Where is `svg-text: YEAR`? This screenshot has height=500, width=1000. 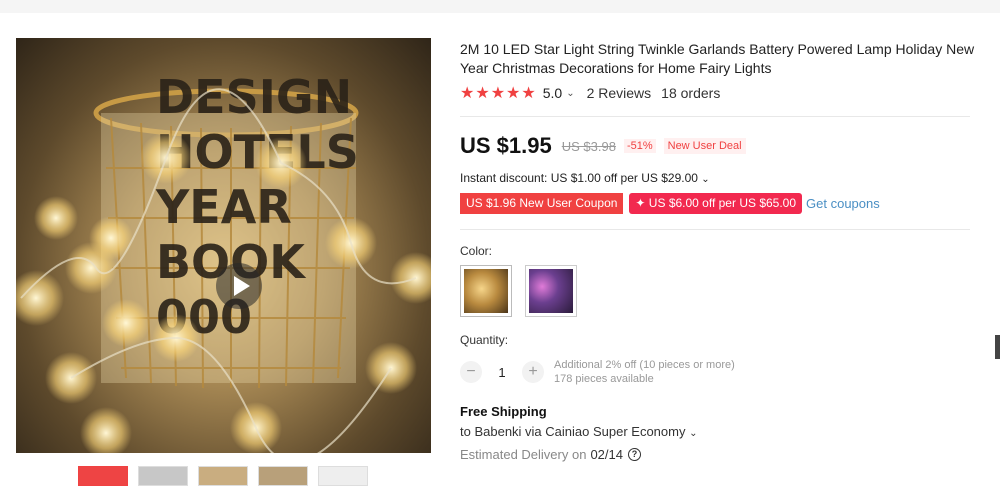 svg-text: YEAR is located at coordinates (223, 207).